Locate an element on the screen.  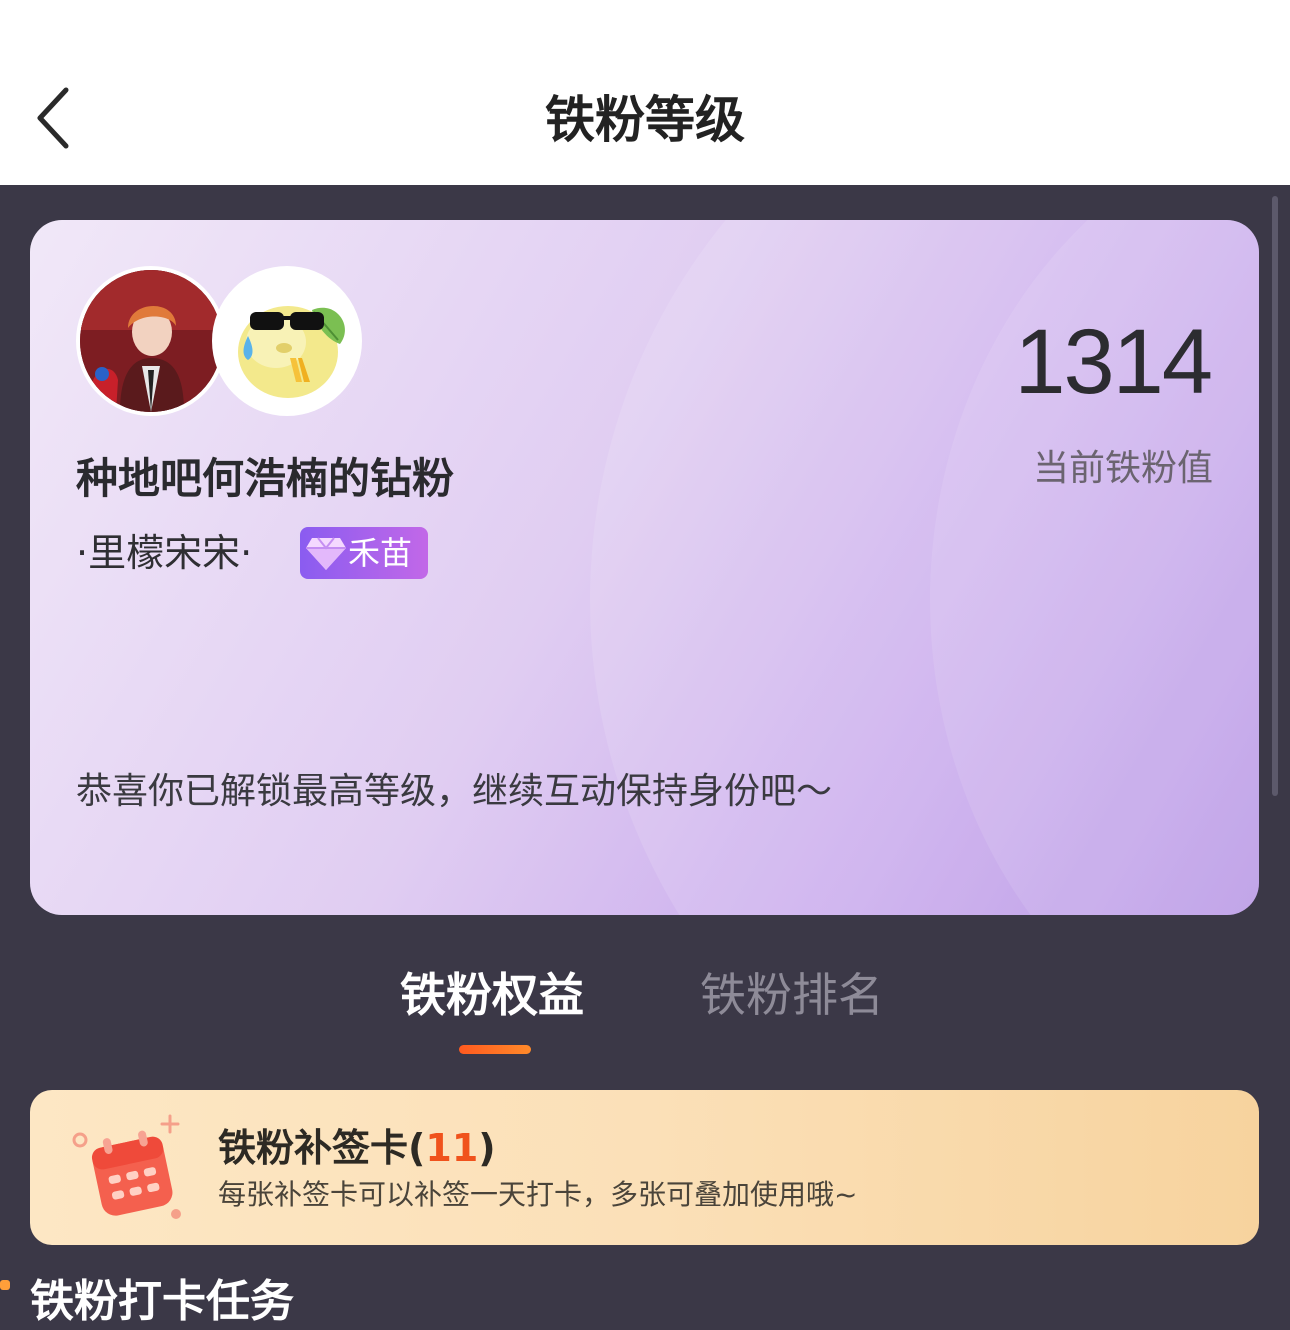
idol-avatar is located at coordinates (151, 341).